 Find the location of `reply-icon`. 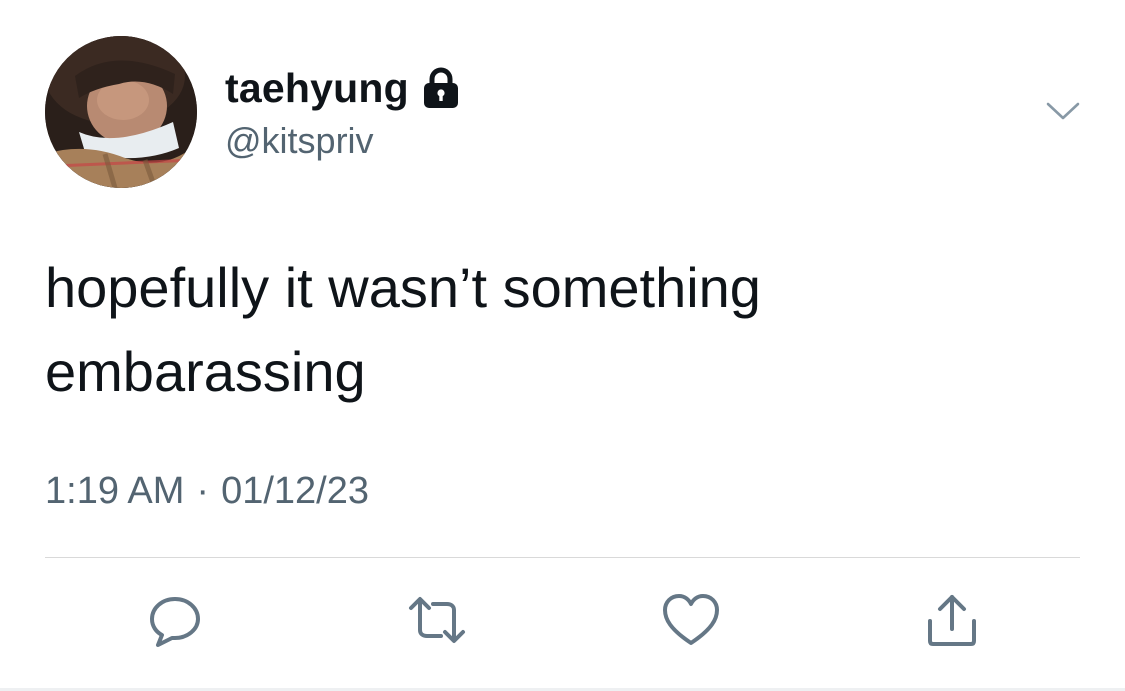

reply-icon is located at coordinates (175, 622).